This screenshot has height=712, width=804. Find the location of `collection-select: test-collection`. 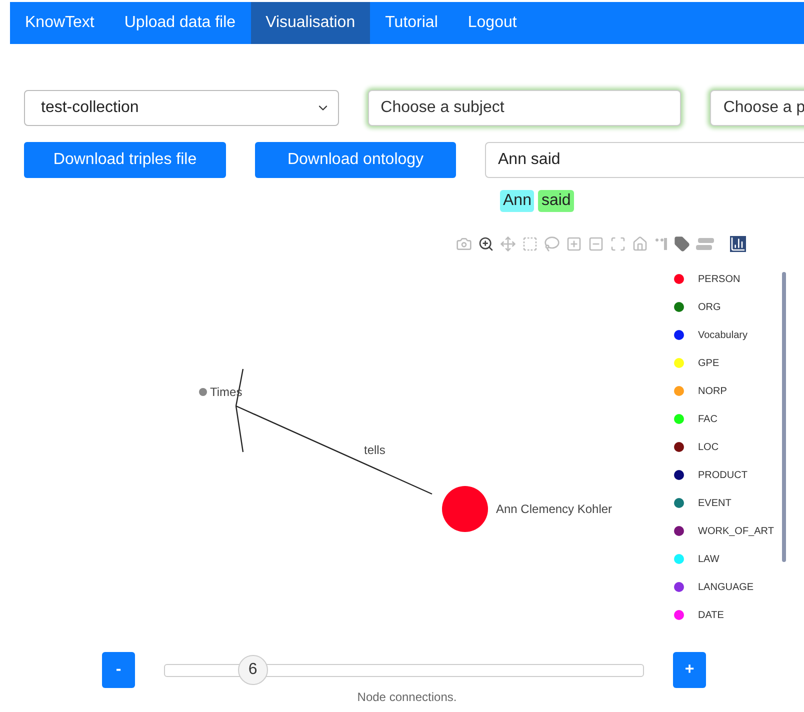

collection-select: test-collection is located at coordinates (181, 108).